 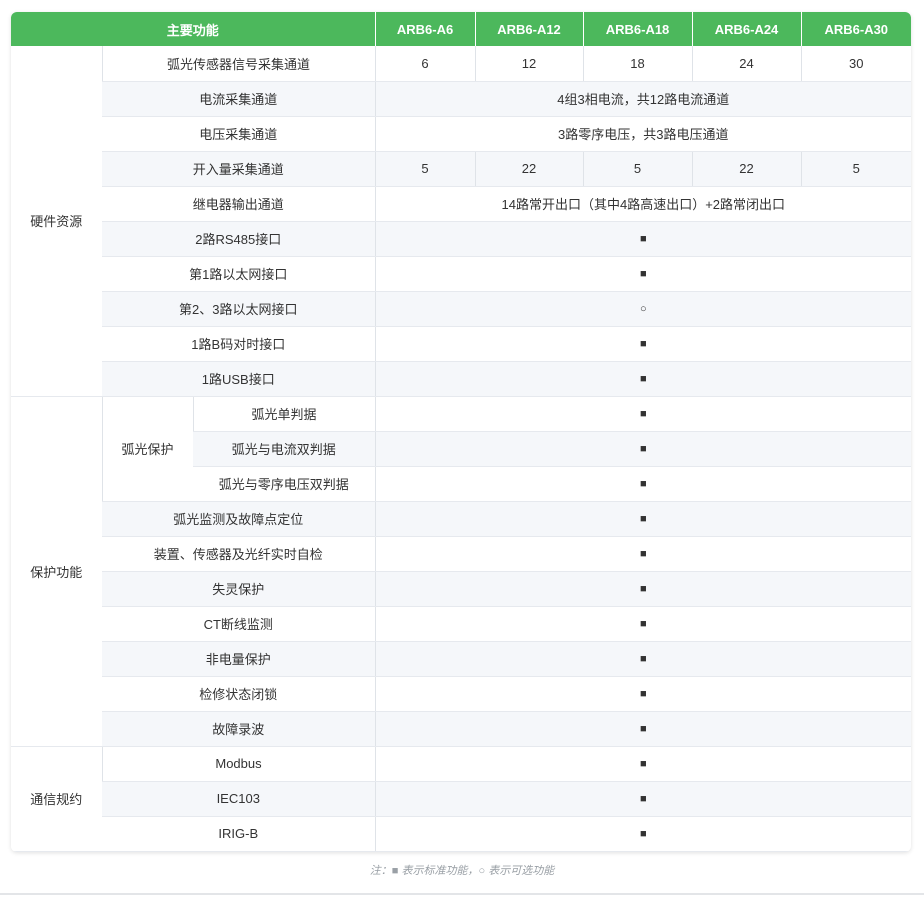 What do you see at coordinates (239, 799) in the screenshot?
I see `row-label: IEC103` at bounding box center [239, 799].